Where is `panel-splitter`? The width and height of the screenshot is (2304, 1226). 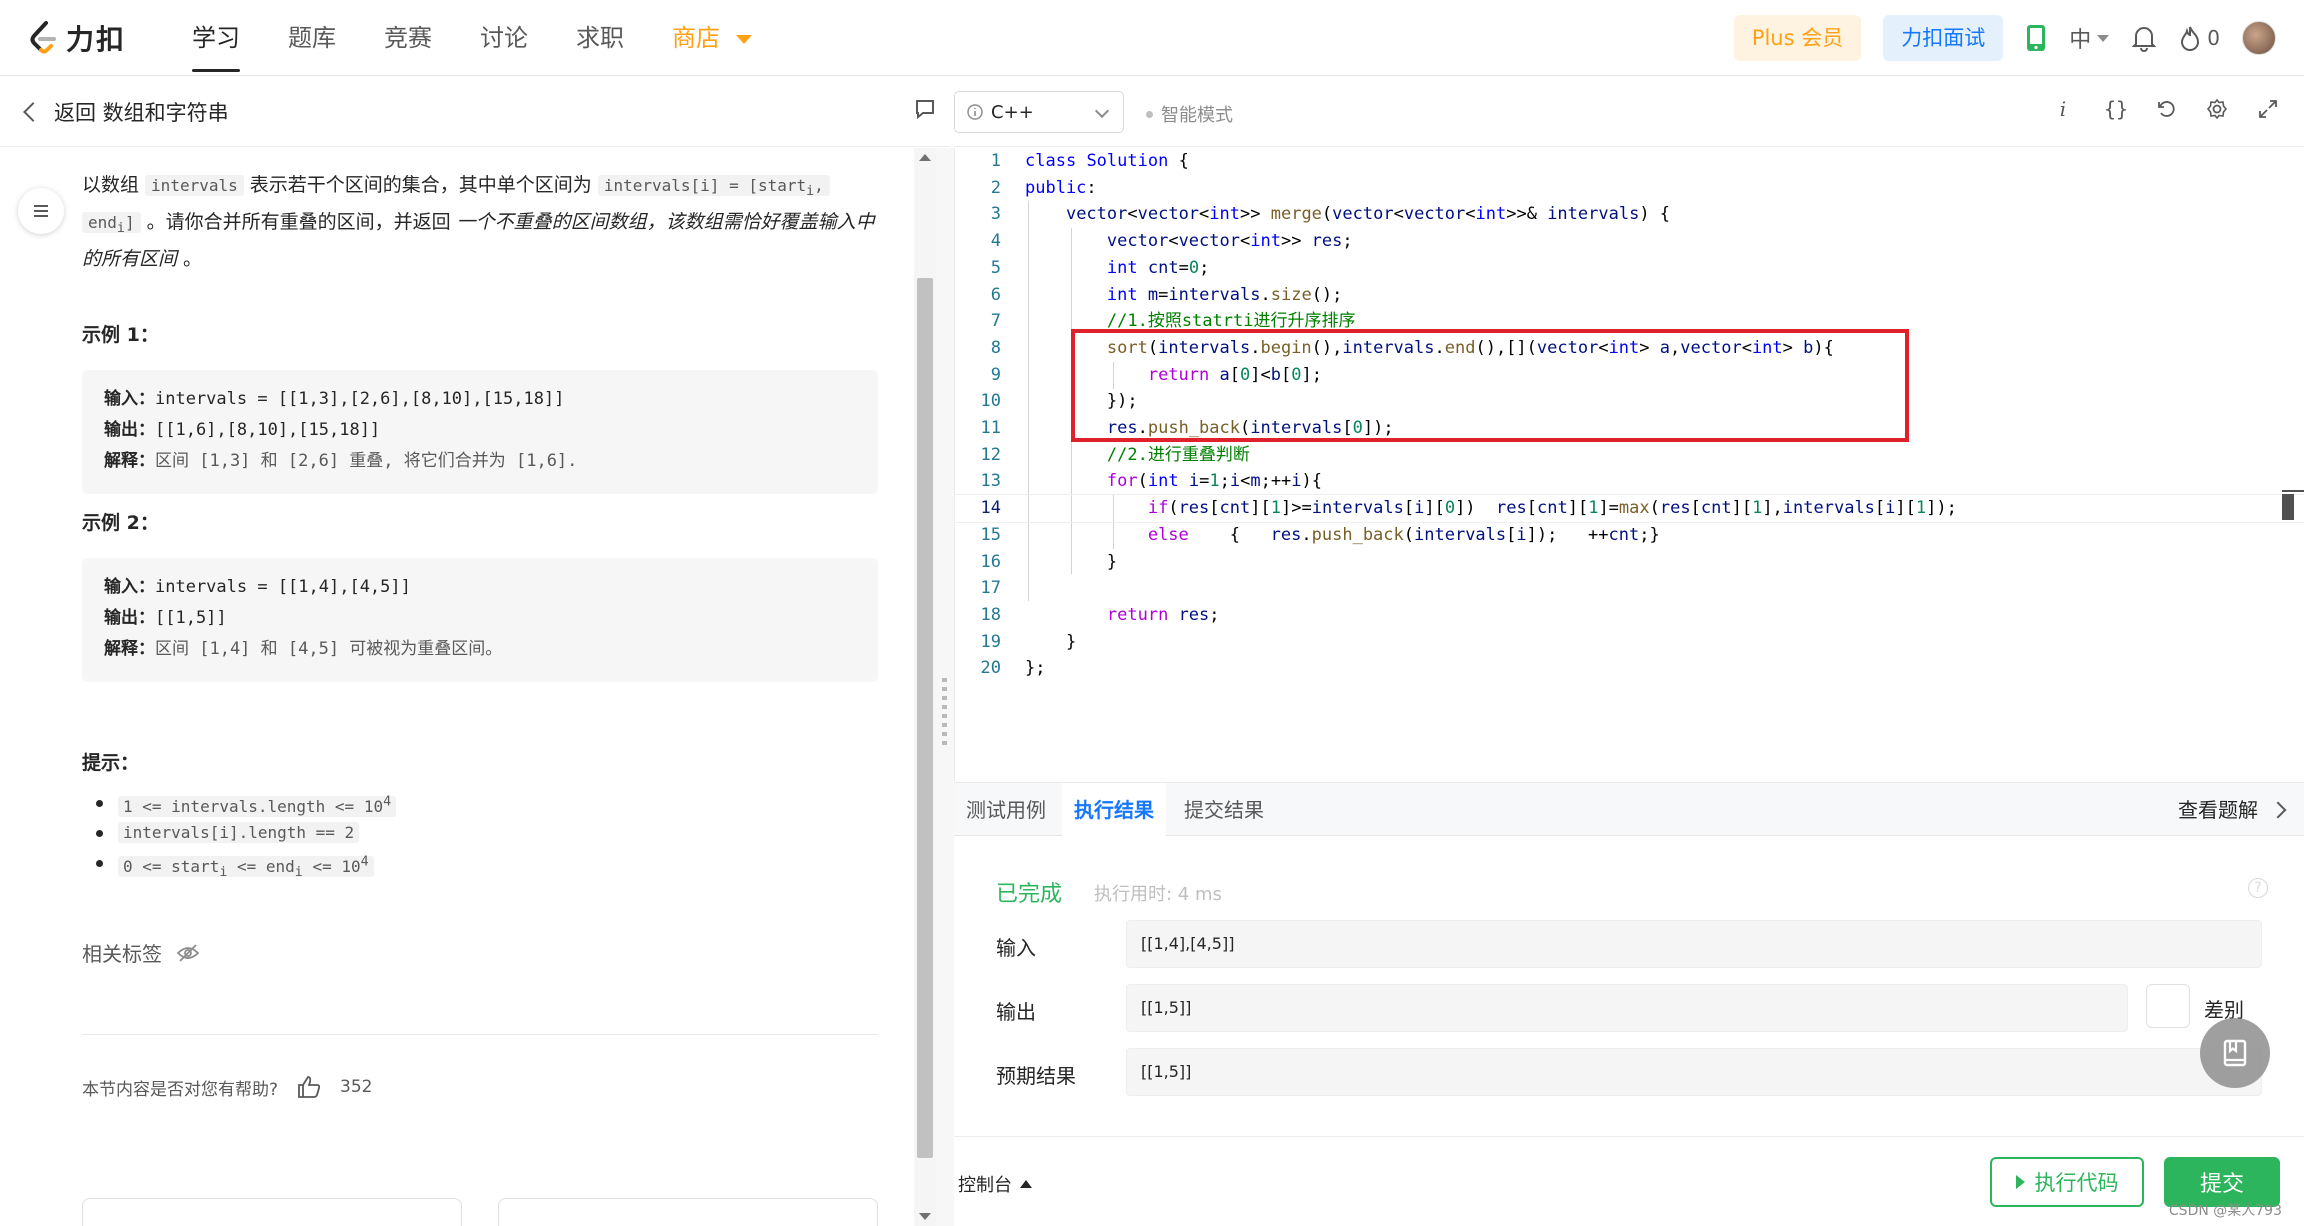 panel-splitter is located at coordinates (945, 687).